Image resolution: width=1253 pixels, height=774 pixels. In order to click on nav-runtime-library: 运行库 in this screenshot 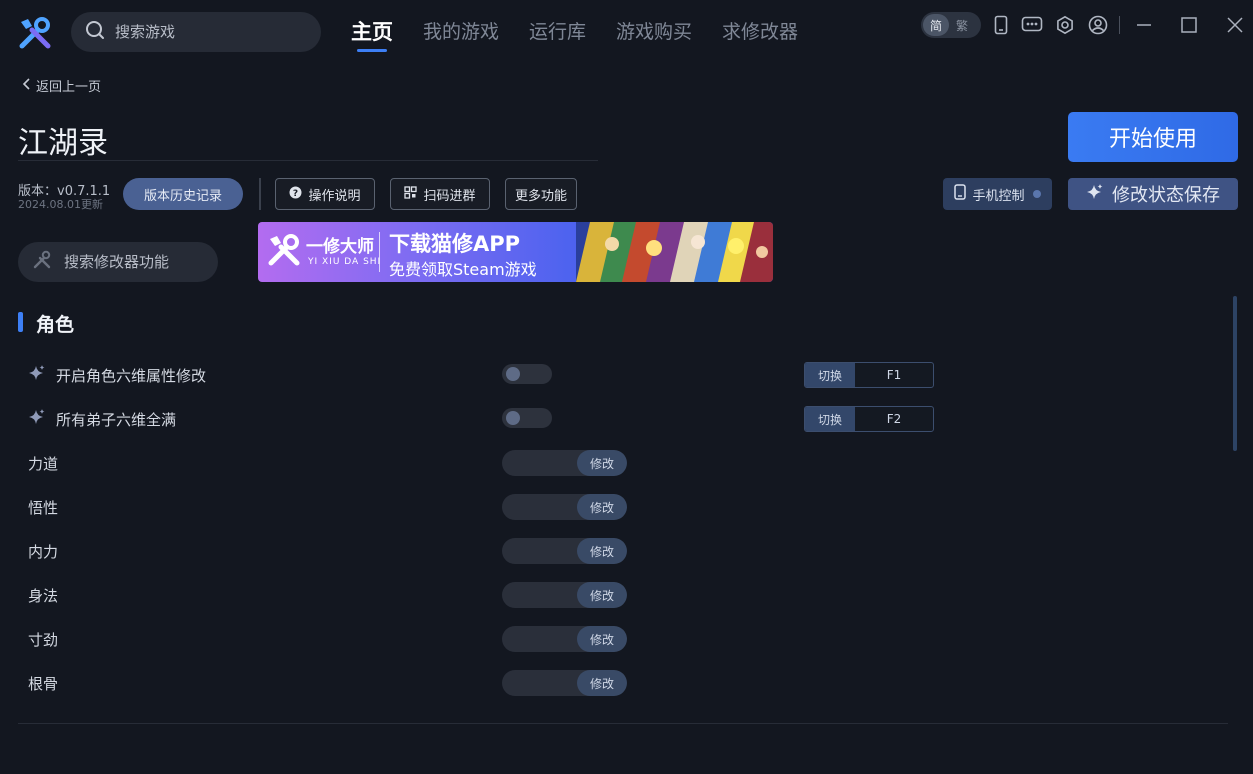, I will do `click(557, 34)`.